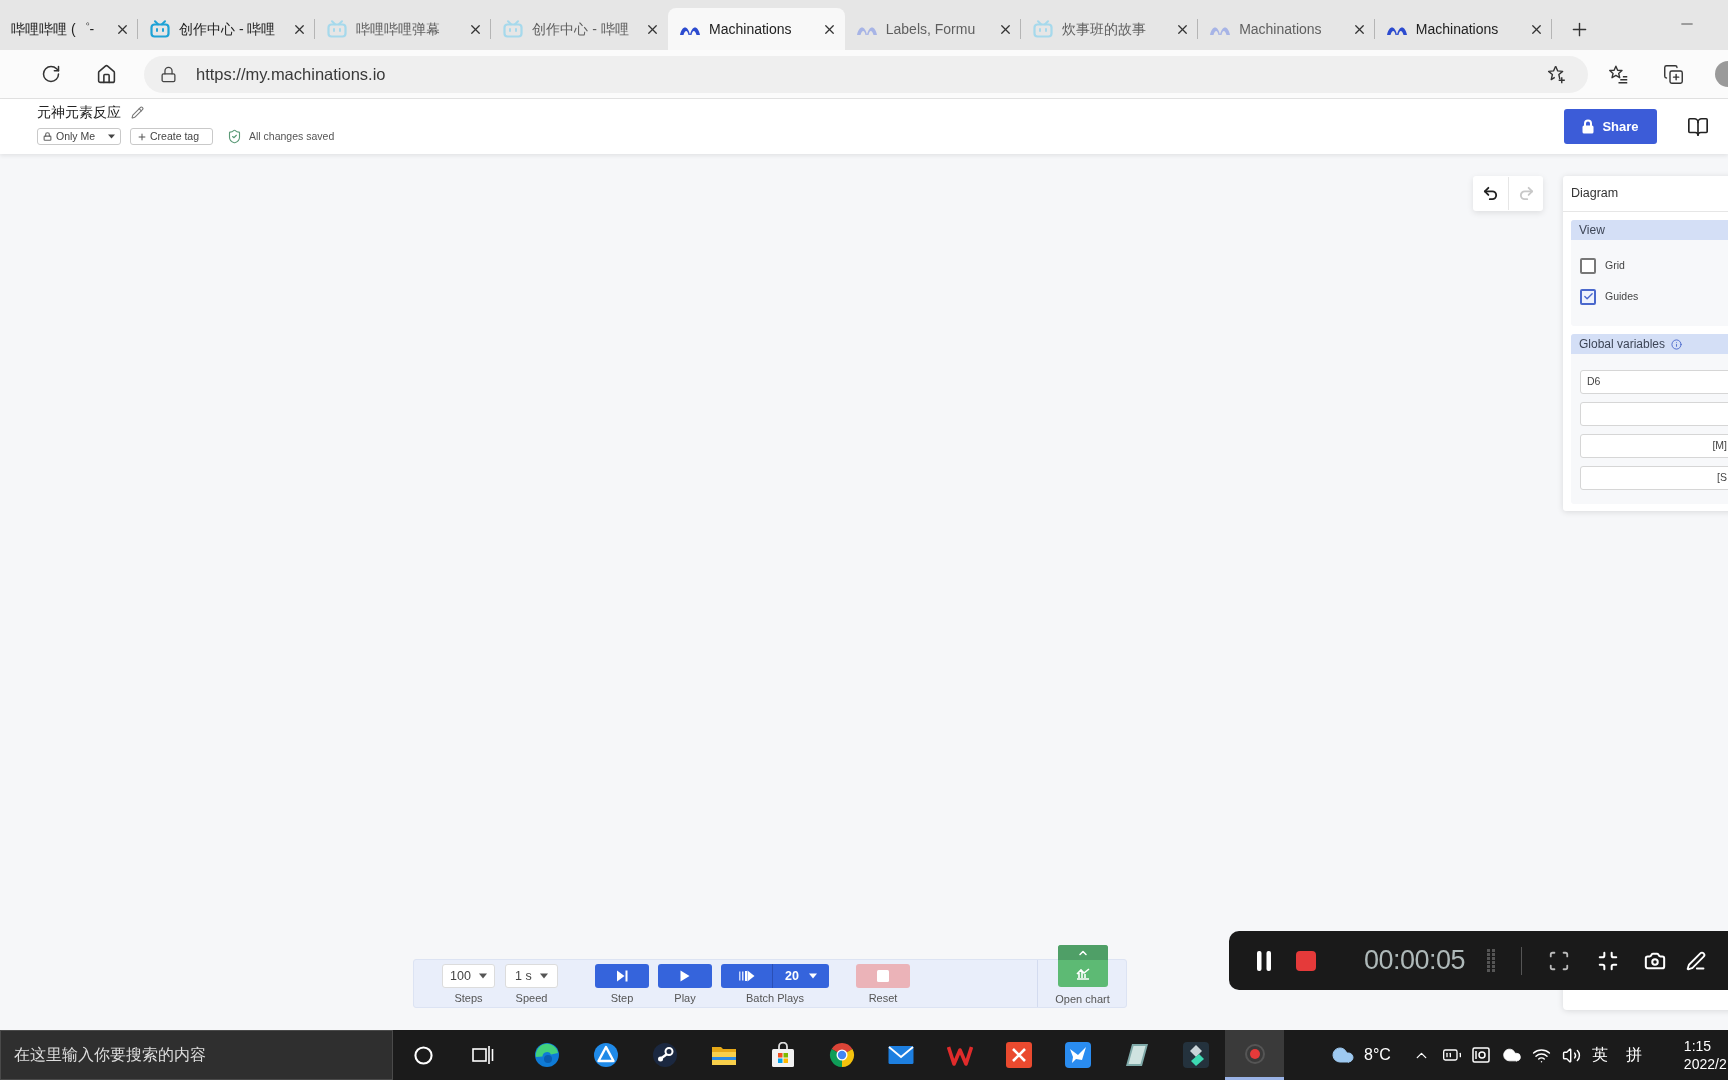 This screenshot has height=1080, width=1728. Describe the element at coordinates (1254, 1055) in the screenshot. I see `active-app-slot` at that location.